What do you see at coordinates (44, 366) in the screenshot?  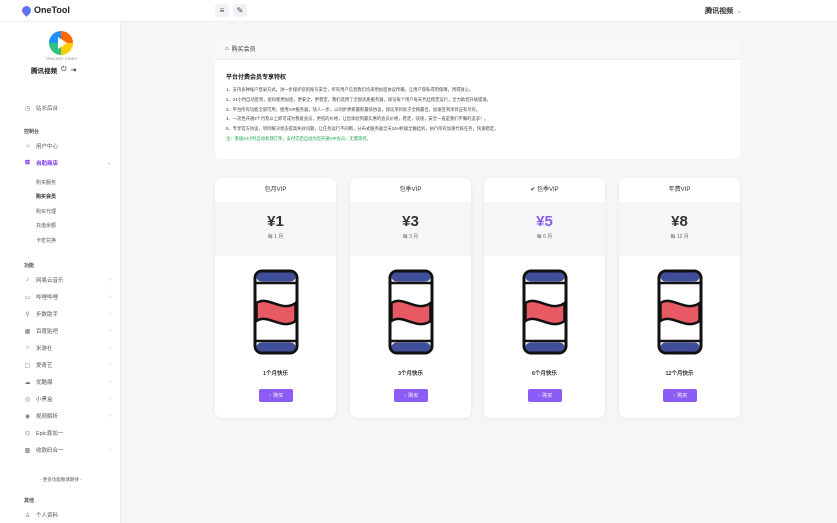 I see `sidebar-item-label: 爱奇艺` at bounding box center [44, 366].